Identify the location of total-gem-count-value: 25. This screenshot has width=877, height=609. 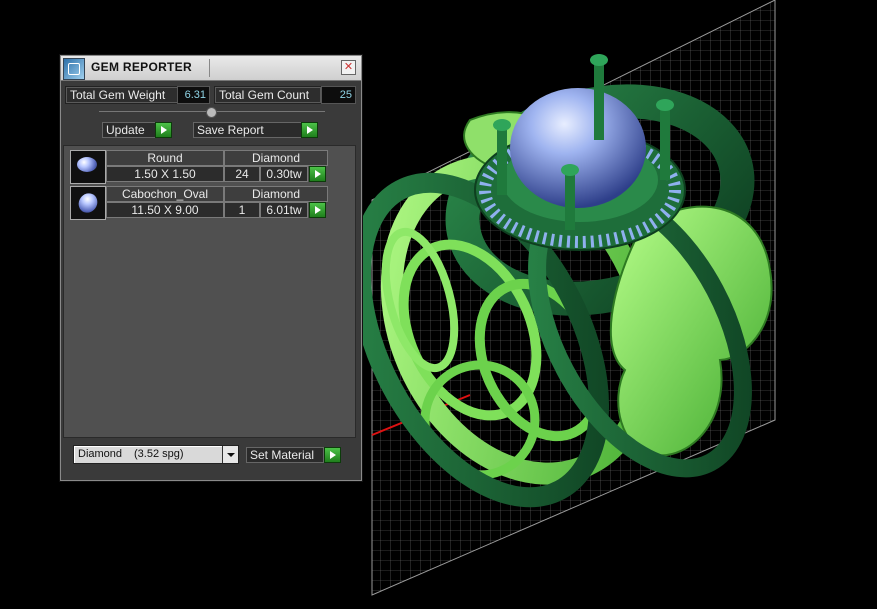
(338, 95).